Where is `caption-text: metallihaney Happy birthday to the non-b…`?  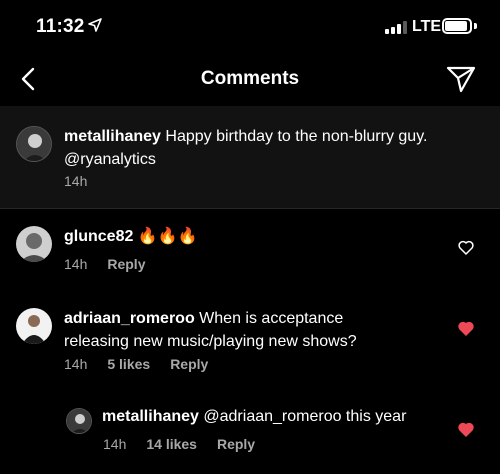
caption-text: metallihaney Happy birthday to the non-b… is located at coordinates (274, 148).